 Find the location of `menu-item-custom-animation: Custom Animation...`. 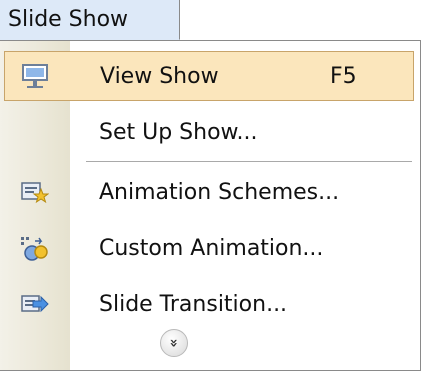

menu-item-custom-animation: Custom Animation... is located at coordinates (209, 248).